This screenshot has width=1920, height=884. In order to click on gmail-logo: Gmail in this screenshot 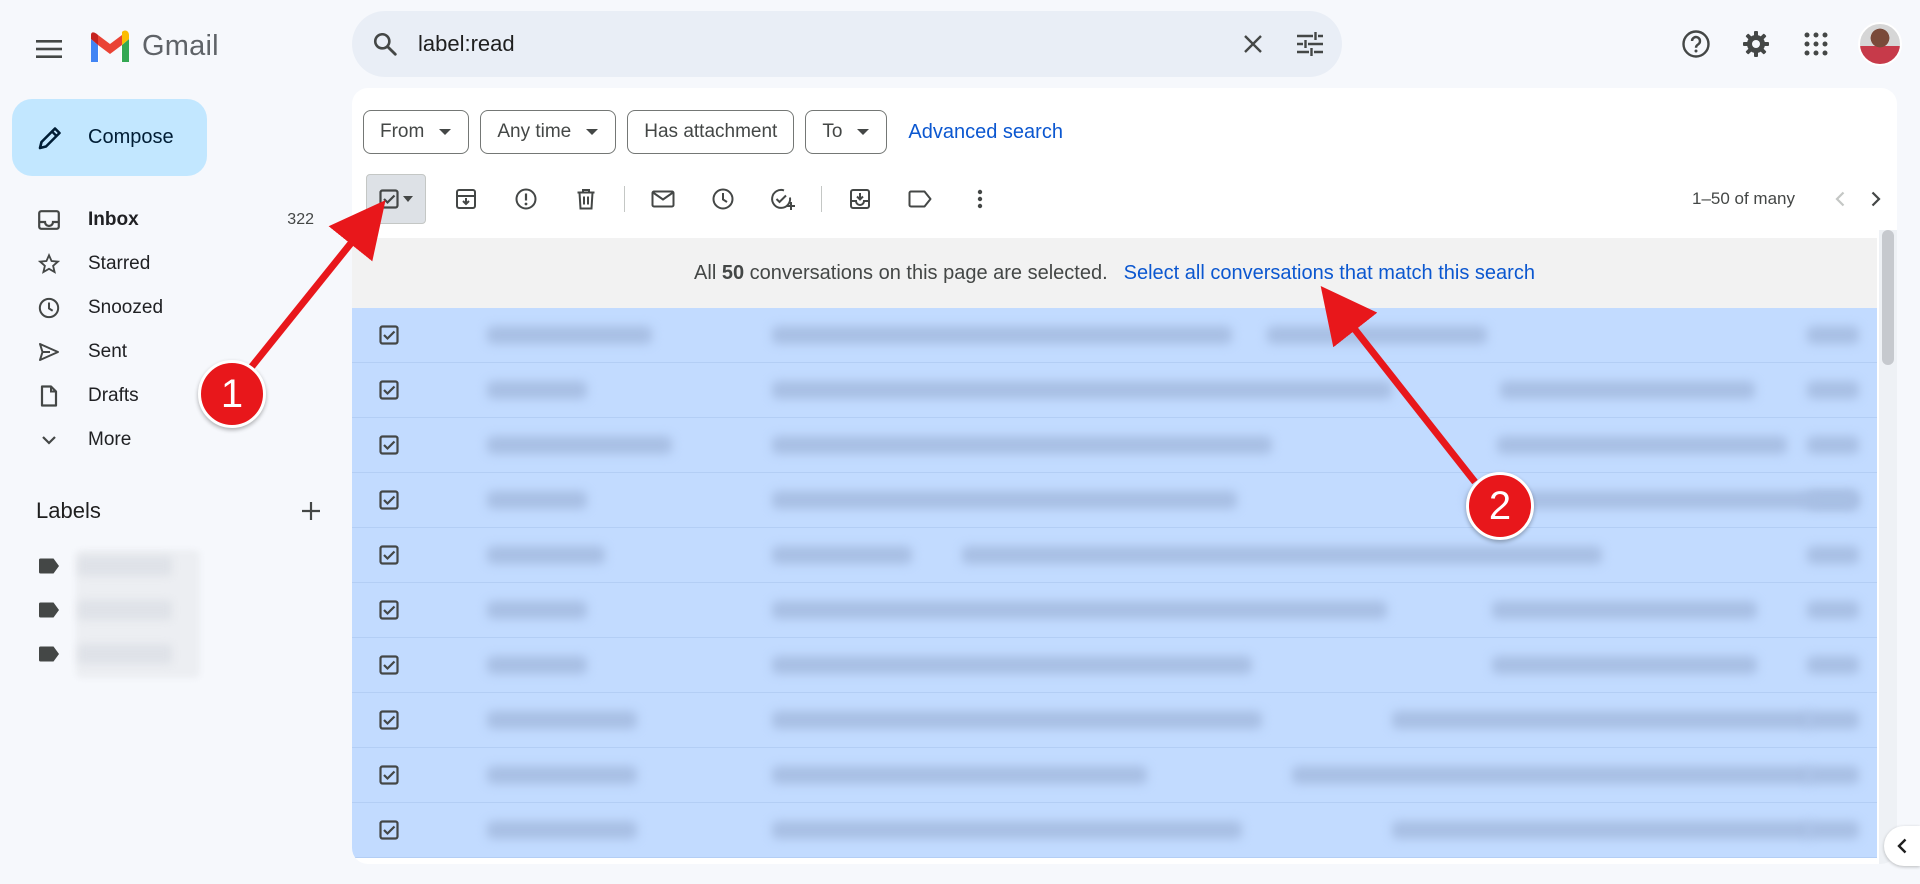, I will do `click(153, 46)`.